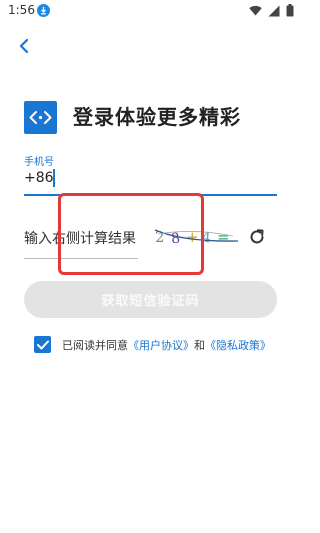 This screenshot has height=533, width=320. What do you see at coordinates (150, 195) in the screenshot?
I see `phone-field-underline` at bounding box center [150, 195].